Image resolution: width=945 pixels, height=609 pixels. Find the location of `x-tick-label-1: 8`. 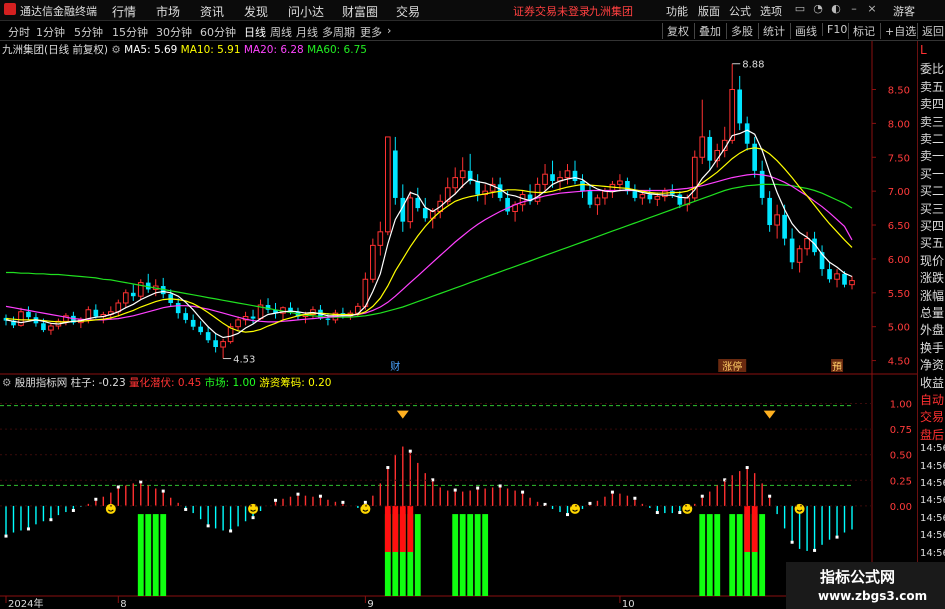

x-tick-label-1: 8 is located at coordinates (123, 604).